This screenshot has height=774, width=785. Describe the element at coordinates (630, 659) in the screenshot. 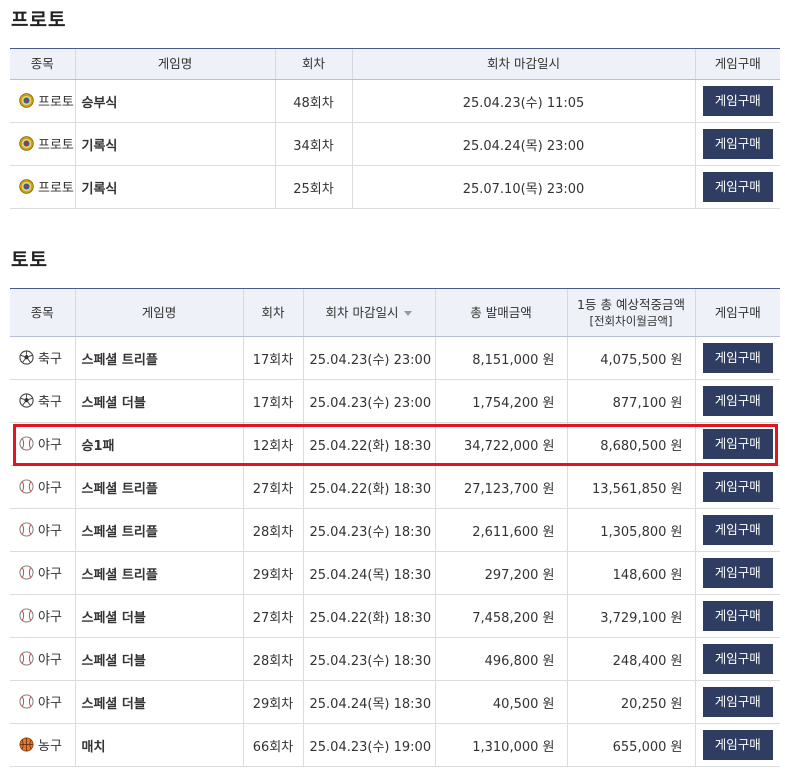

I see `first-prize-amount: 248,400 원` at that location.